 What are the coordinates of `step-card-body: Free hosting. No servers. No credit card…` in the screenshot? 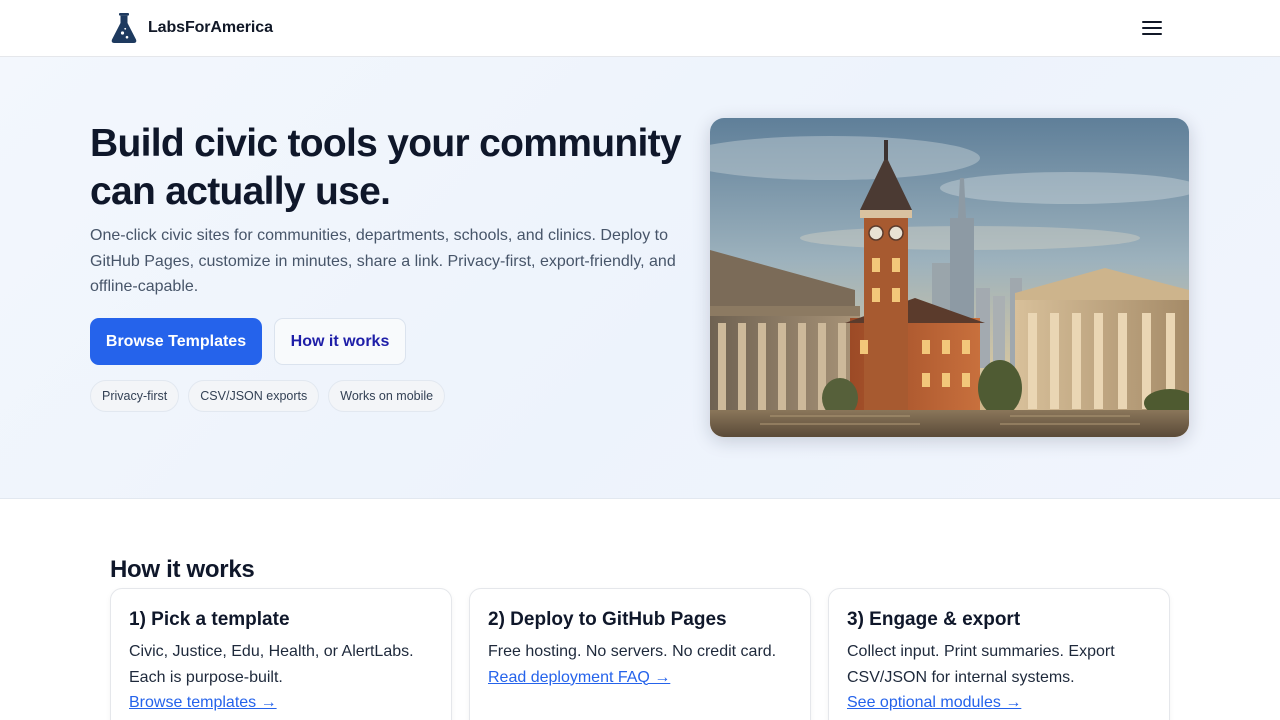 It's located at (632, 651).